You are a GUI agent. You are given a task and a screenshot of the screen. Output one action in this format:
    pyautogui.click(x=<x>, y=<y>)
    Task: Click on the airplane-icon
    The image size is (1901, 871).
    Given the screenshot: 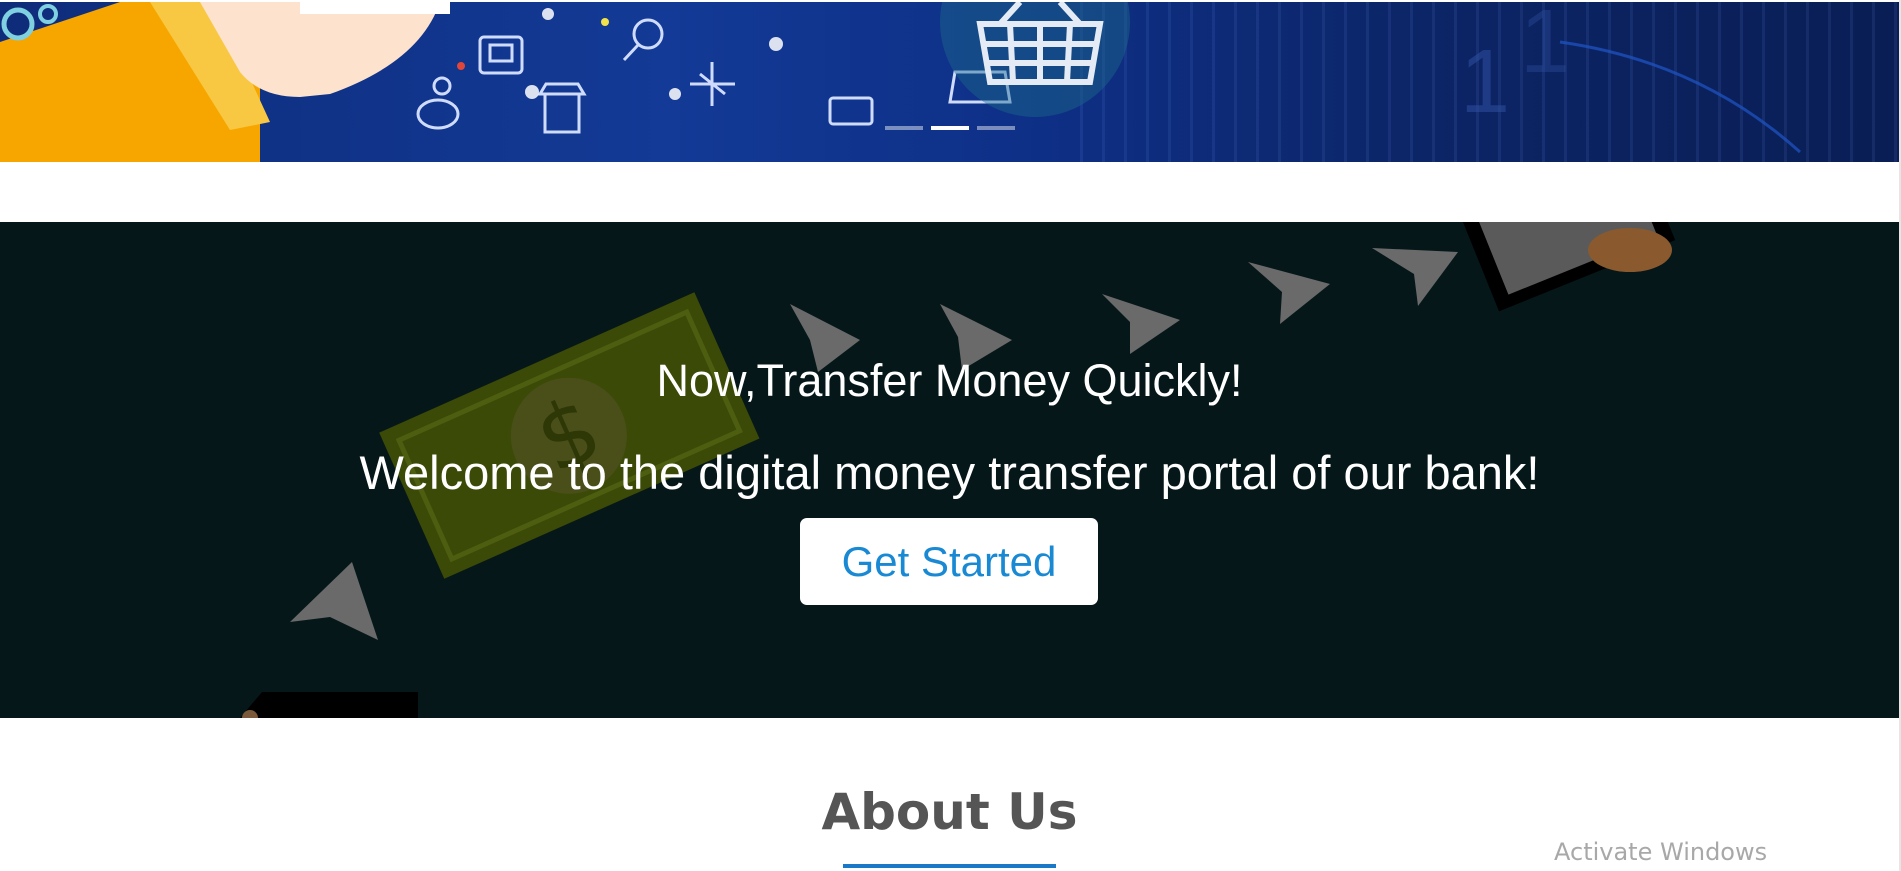 What is the action you would take?
    pyautogui.click(x=712, y=84)
    